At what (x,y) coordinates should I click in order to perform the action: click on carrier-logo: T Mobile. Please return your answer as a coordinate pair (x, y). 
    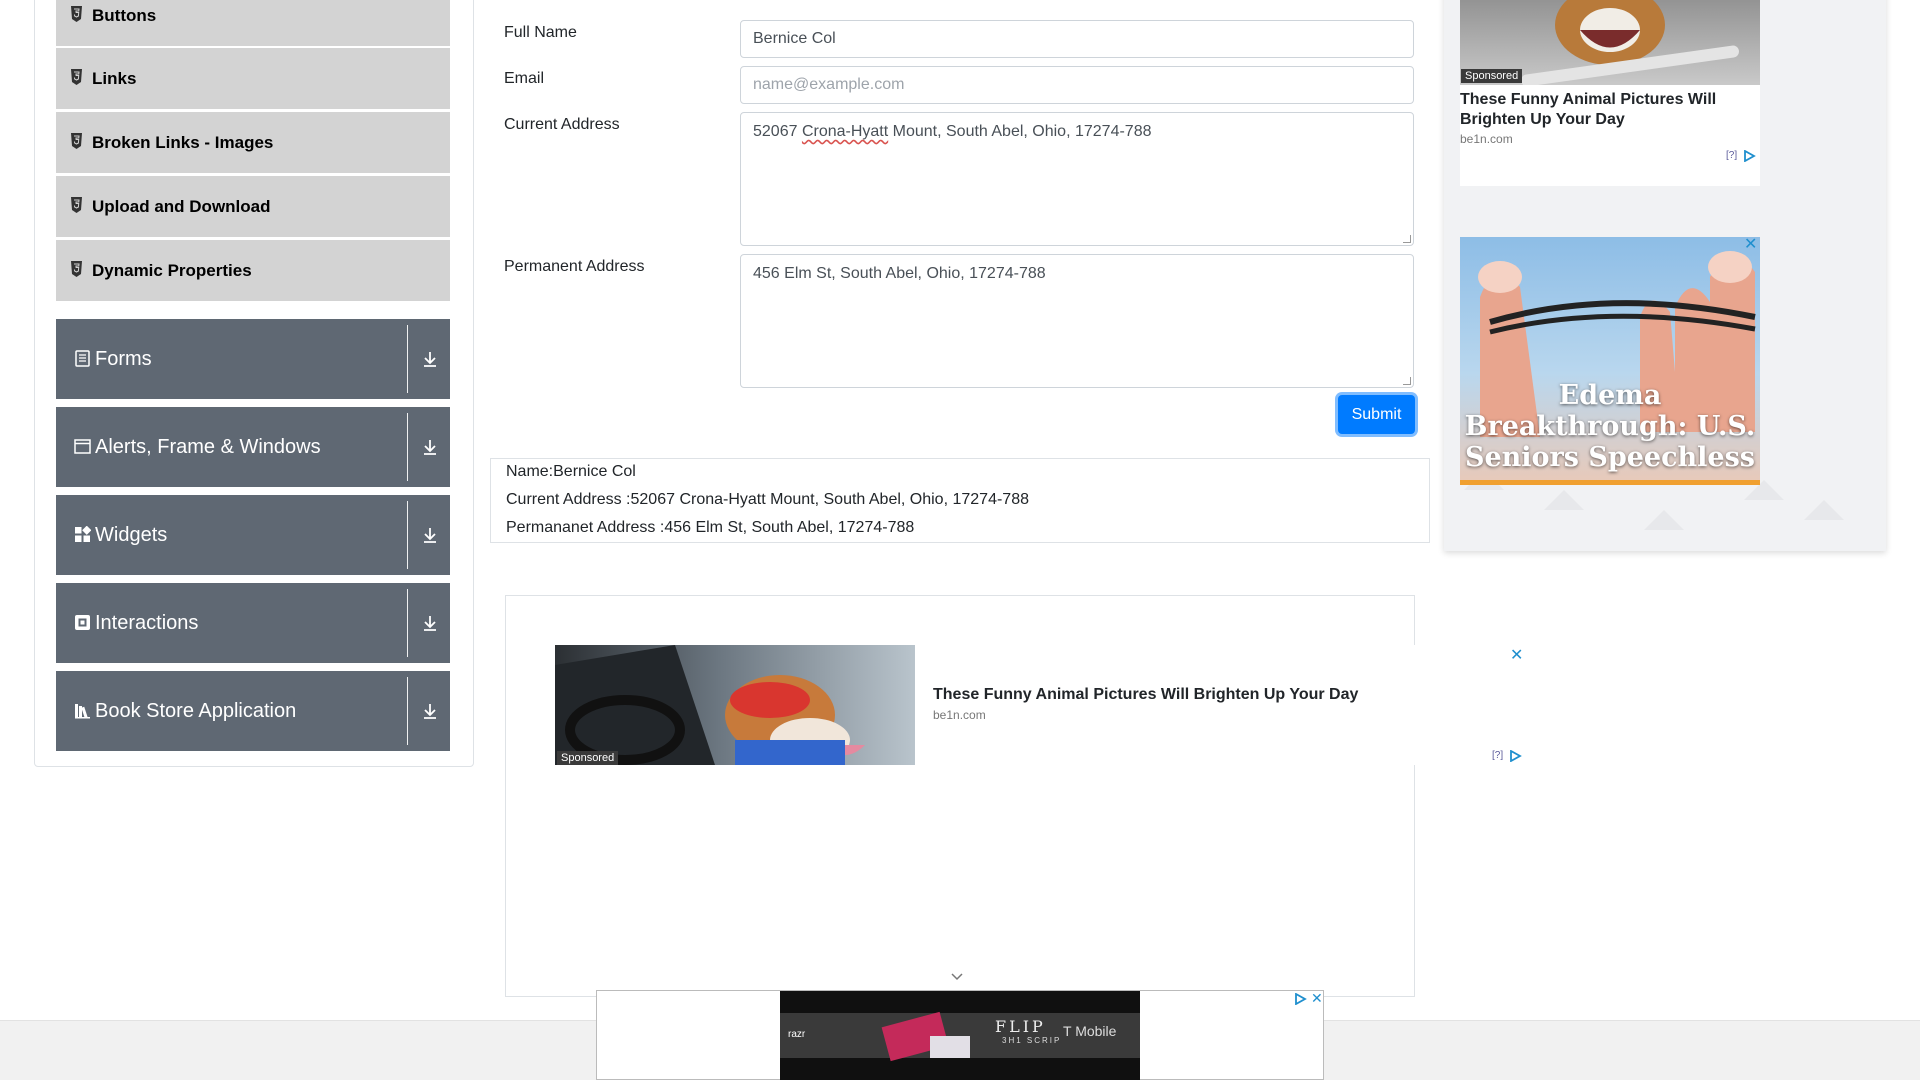
    Looking at the image, I should click on (1090, 1031).